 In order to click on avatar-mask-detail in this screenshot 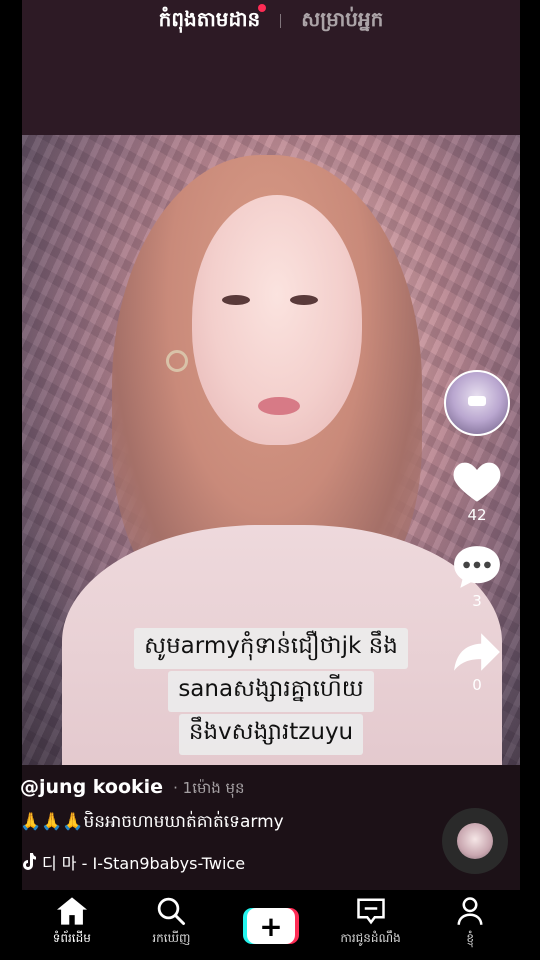, I will do `click(477, 401)`.